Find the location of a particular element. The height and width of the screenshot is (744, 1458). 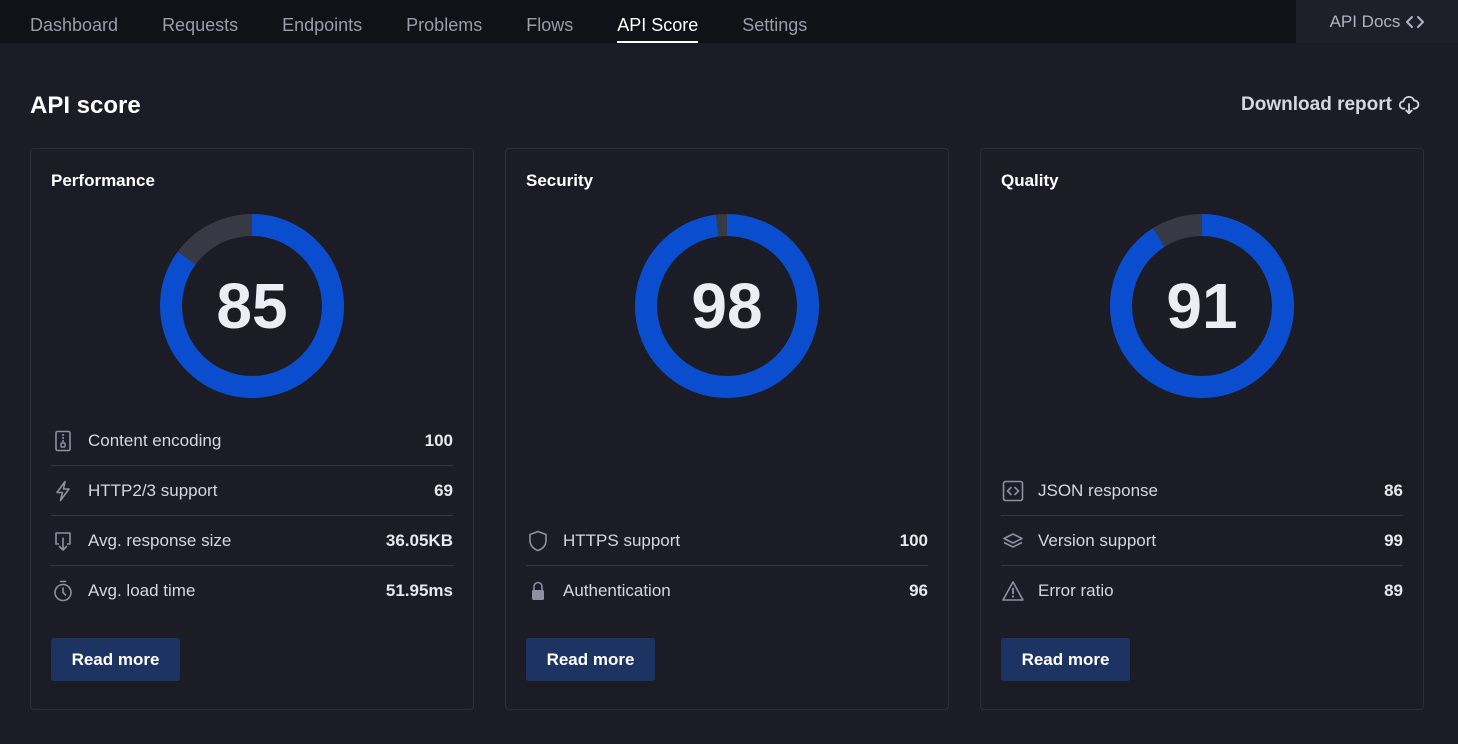

lock-icon is located at coordinates (538, 591).